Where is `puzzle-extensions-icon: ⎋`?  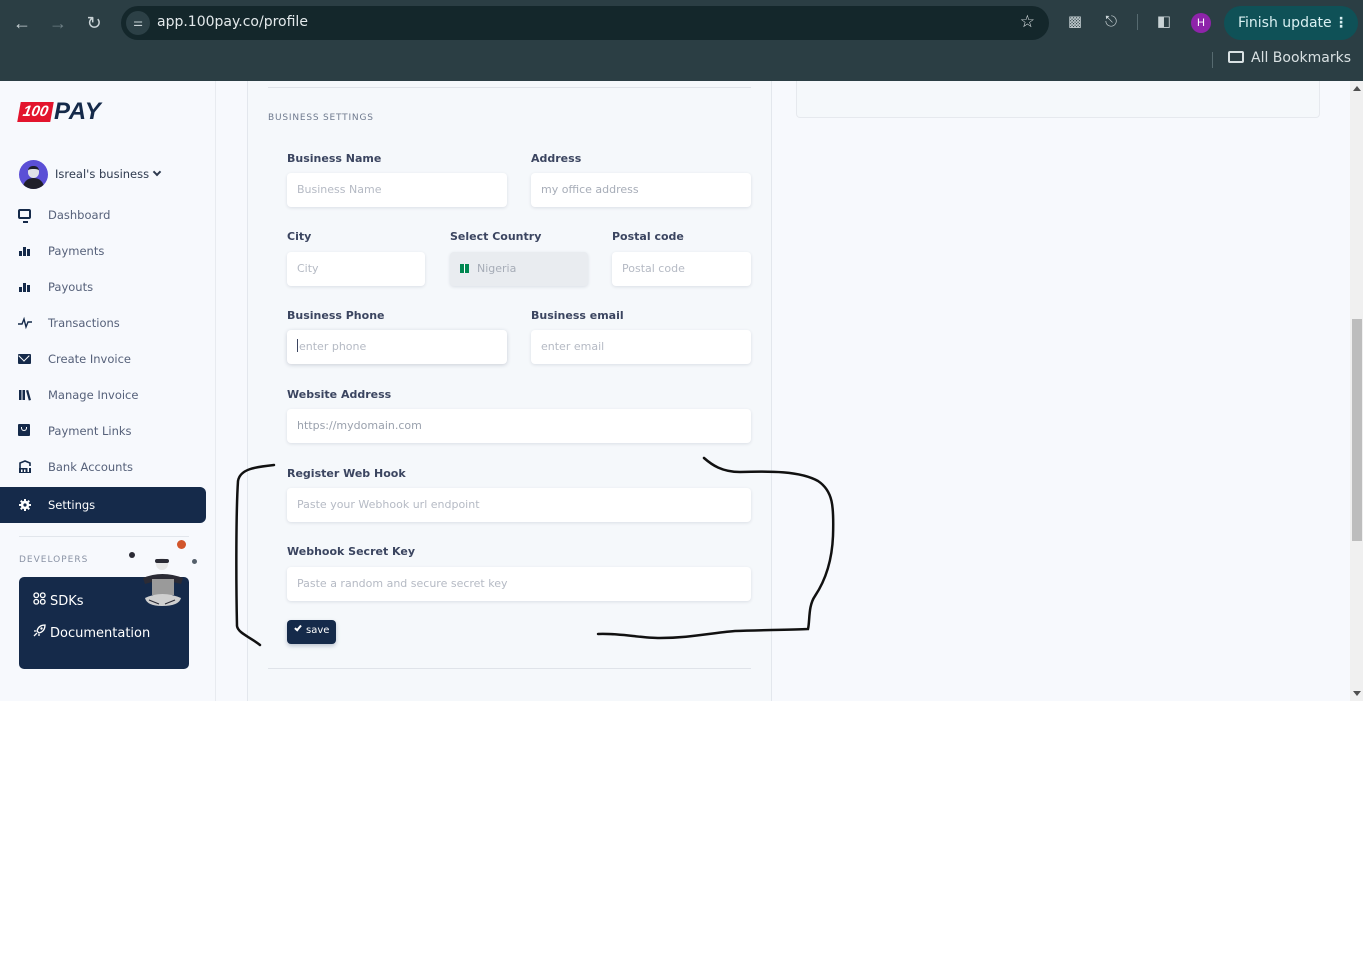
puzzle-extensions-icon: ⎋ is located at coordinates (1111, 22).